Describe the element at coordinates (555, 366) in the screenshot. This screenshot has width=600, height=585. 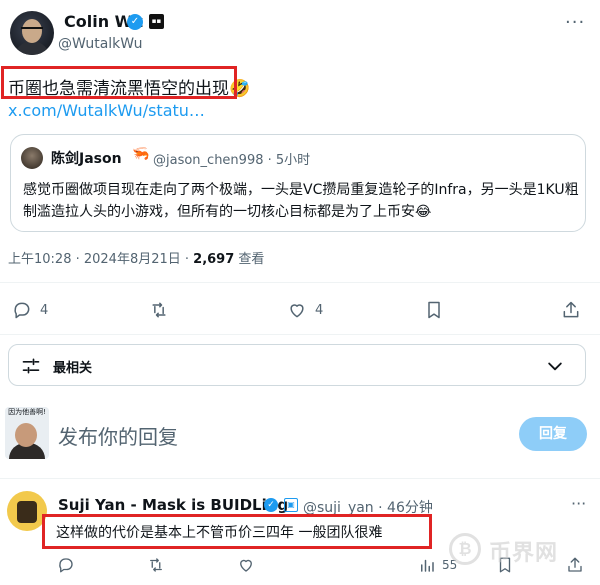
I see `chevron-down-icon` at that location.